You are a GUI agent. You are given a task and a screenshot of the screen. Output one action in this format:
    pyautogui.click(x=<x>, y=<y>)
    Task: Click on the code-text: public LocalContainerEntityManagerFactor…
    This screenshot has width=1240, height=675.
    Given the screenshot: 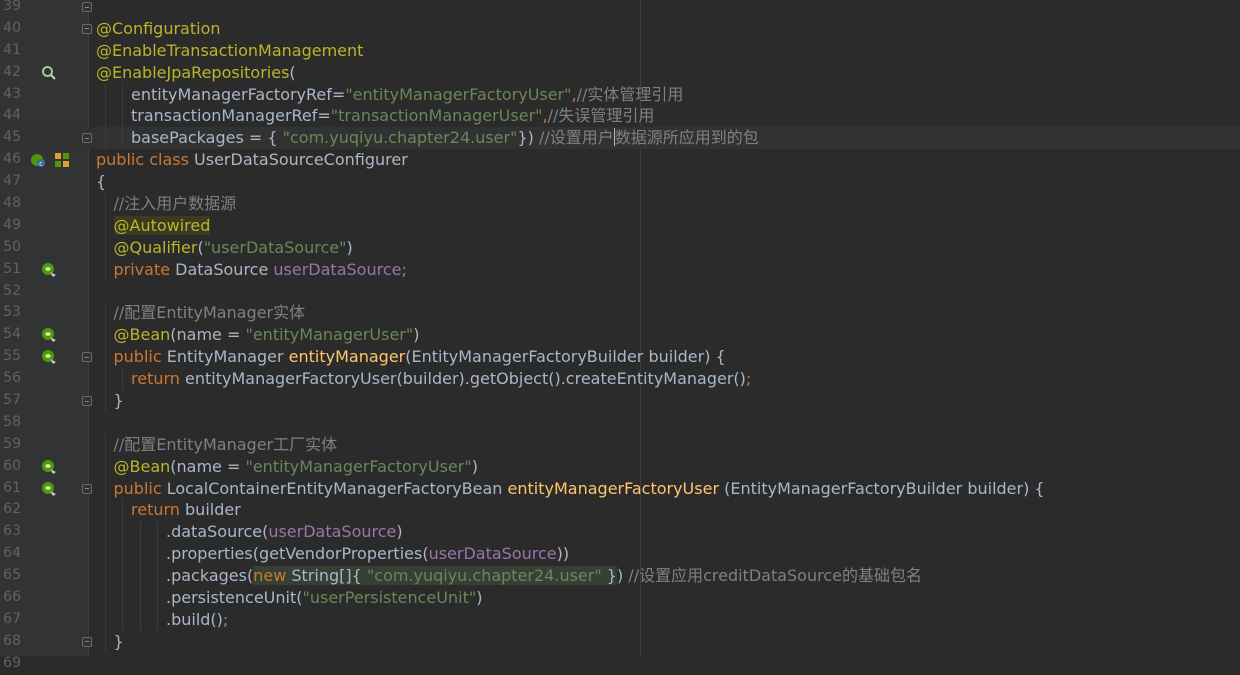 What is the action you would take?
    pyautogui.click(x=579, y=489)
    